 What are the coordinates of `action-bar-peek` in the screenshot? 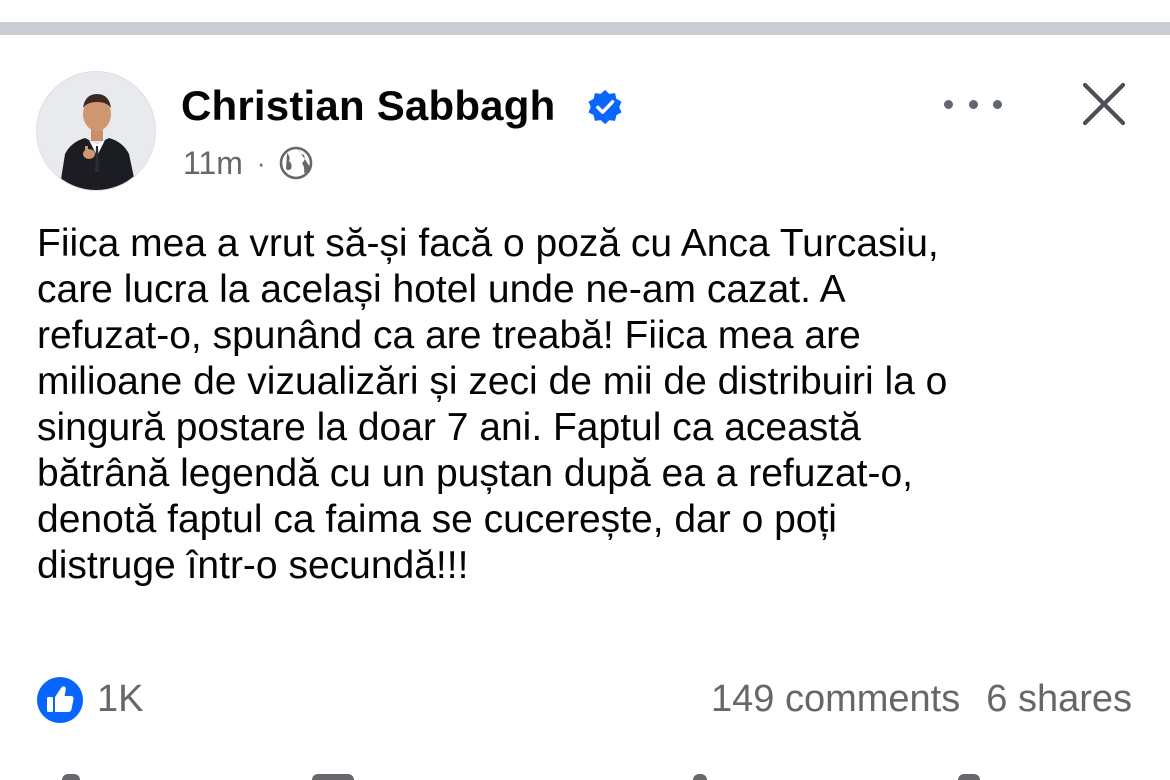 It's located at (585, 775).